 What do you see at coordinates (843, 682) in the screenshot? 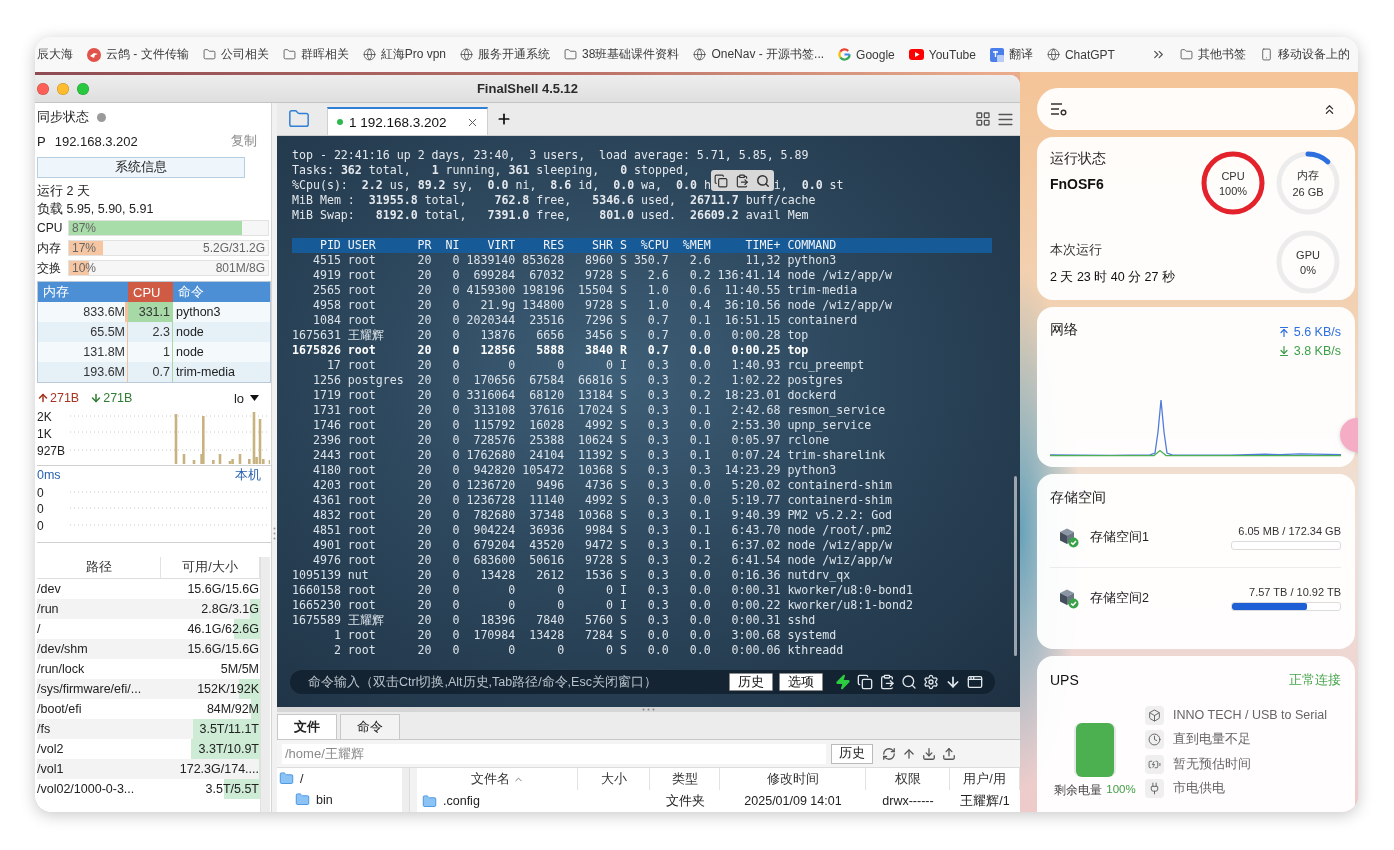
I see `lightning-icon` at bounding box center [843, 682].